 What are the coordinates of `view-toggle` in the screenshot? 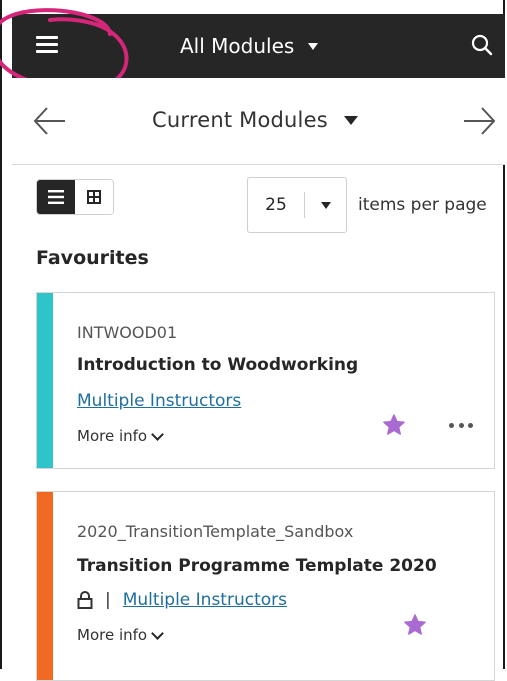 It's located at (75, 197).